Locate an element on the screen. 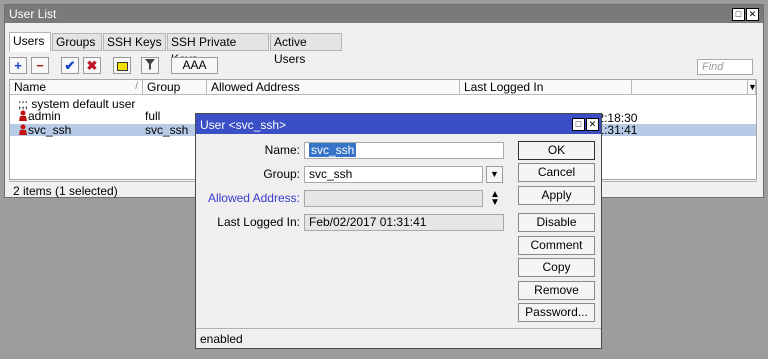  column-header-group: Group is located at coordinates (175, 87).